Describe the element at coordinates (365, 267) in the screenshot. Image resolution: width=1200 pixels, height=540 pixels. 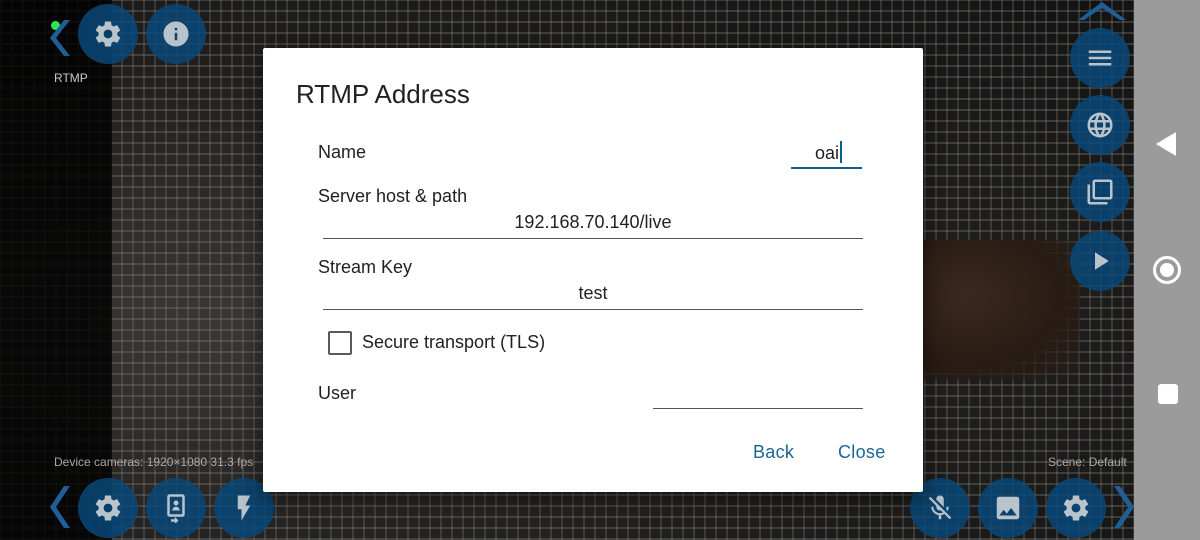
I see `stream-key-label: Stream Key` at that location.